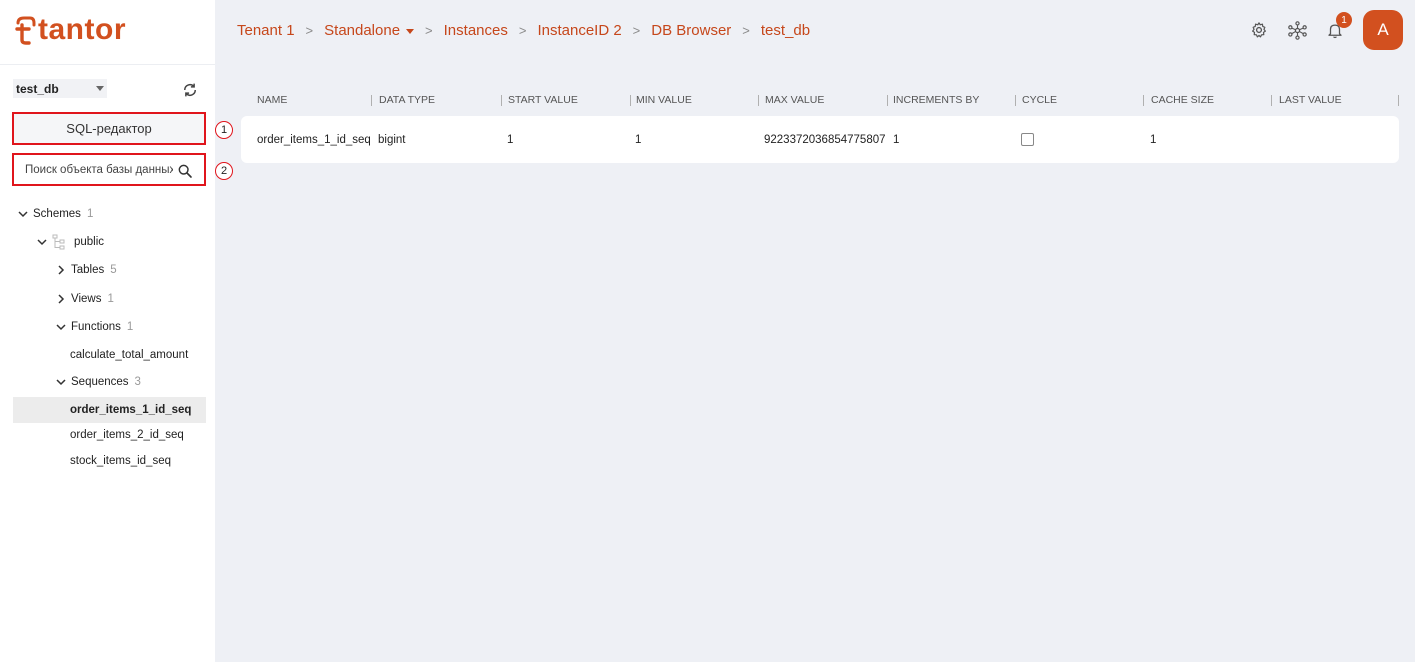 The image size is (1415, 662). Describe the element at coordinates (107, 64) in the screenshot. I see `sidebar-divider` at that location.